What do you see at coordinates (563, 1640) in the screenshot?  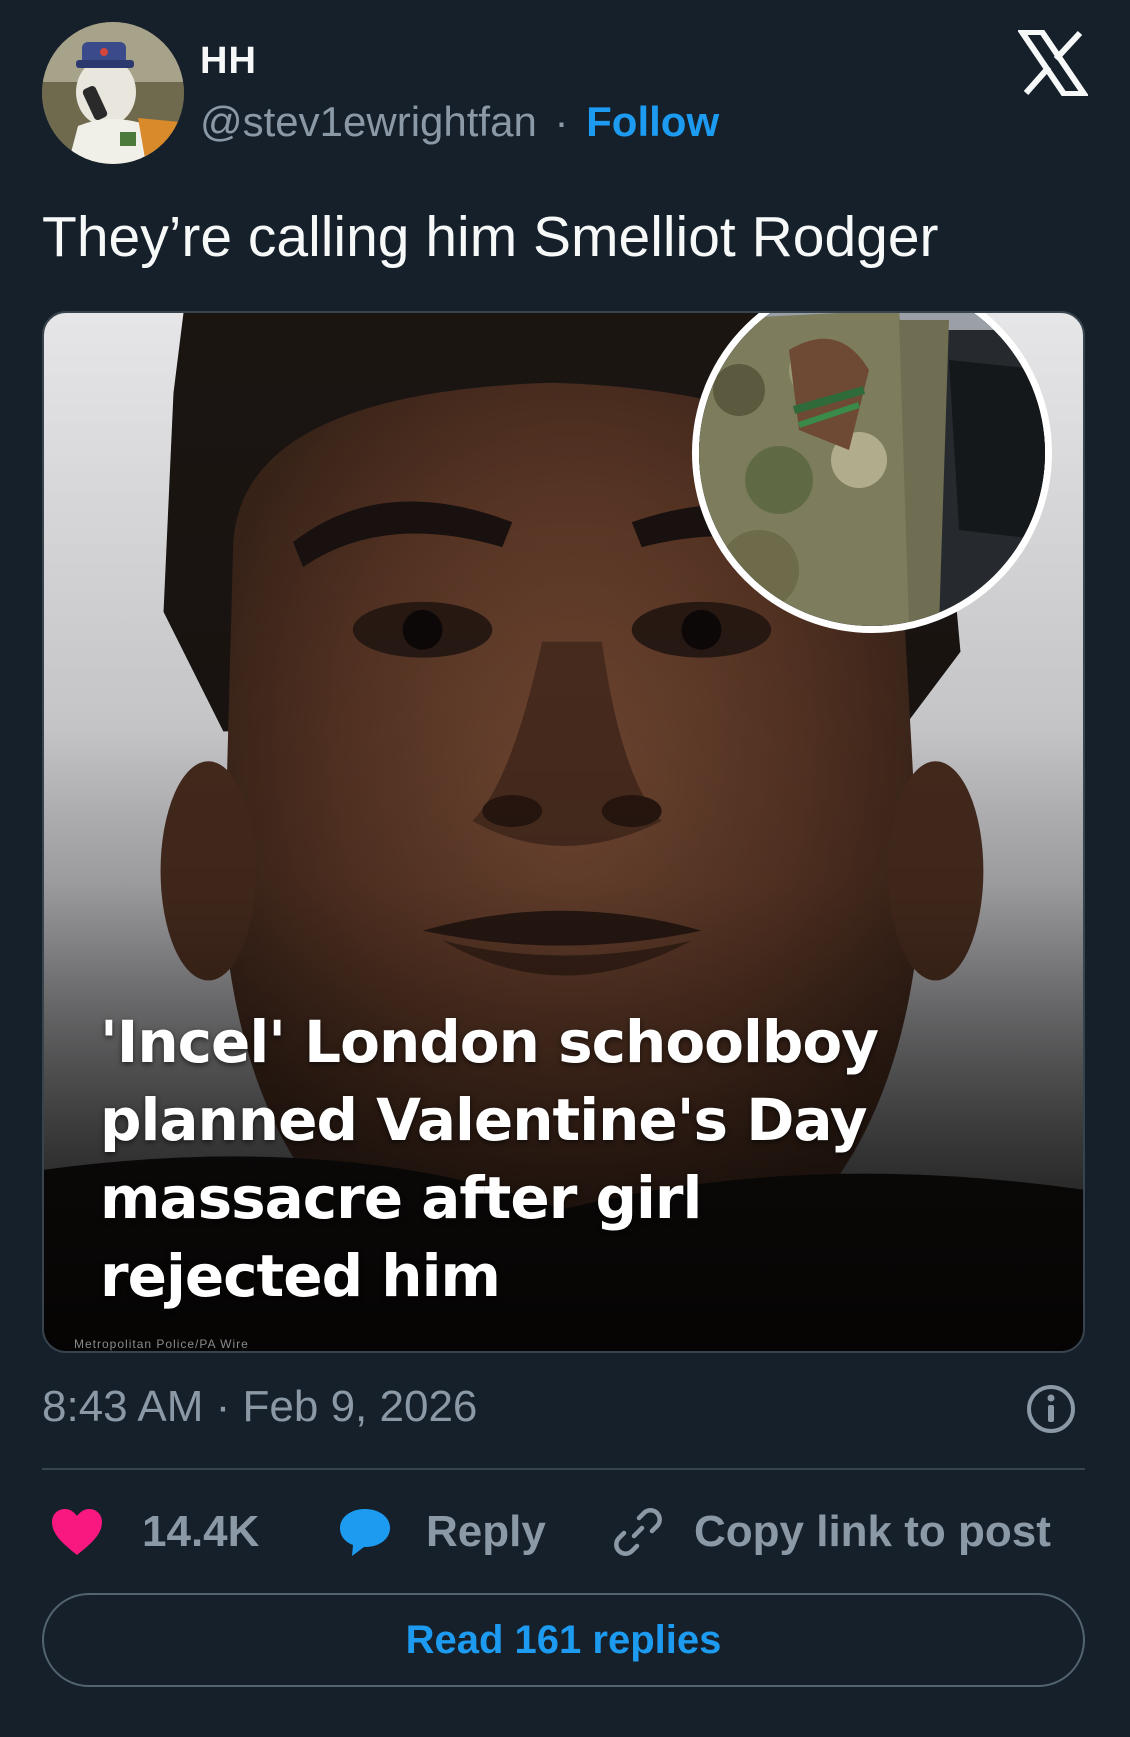 I see `read-replies-button: Read 161 replies` at bounding box center [563, 1640].